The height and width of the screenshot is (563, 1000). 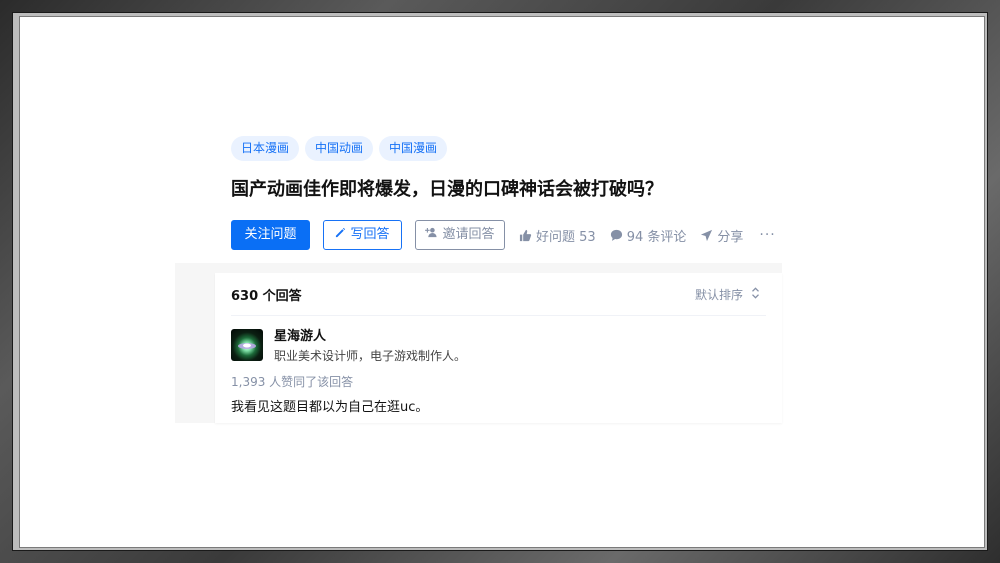 What do you see at coordinates (656, 237) in the screenshot?
I see `comments-label: 94 条评论` at bounding box center [656, 237].